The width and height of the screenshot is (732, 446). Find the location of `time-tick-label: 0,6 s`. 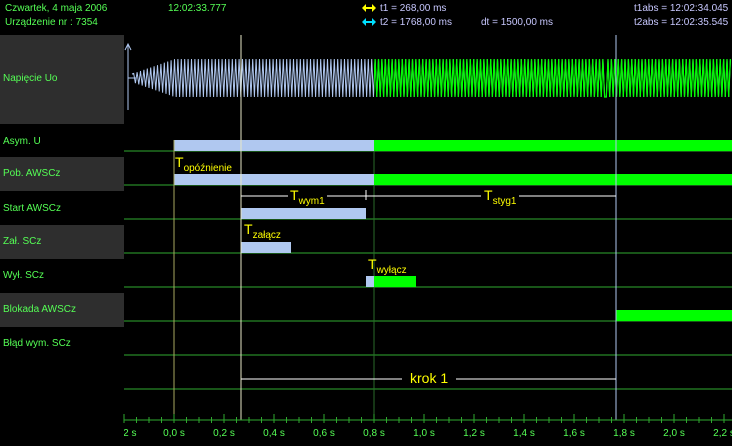

time-tick-label: 0,6 s is located at coordinates (324, 433).